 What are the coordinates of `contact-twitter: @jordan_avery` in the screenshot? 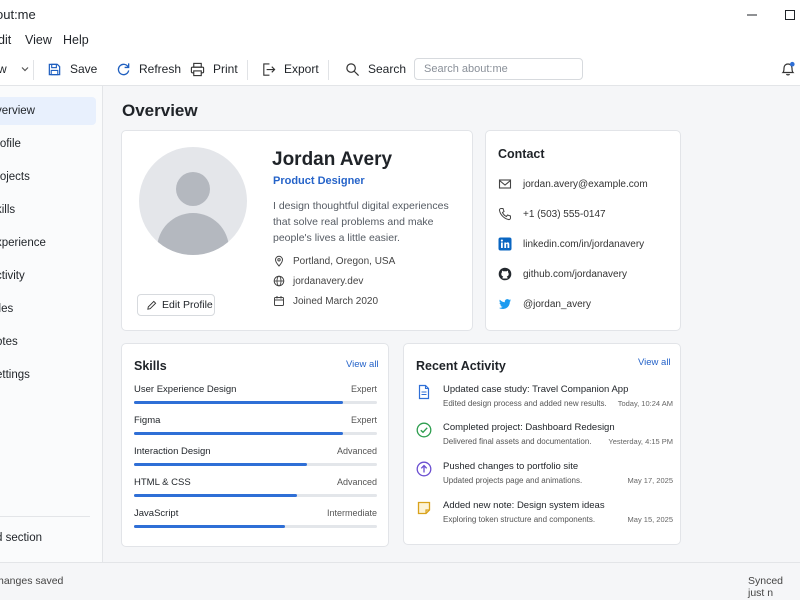 It's located at (544, 304).